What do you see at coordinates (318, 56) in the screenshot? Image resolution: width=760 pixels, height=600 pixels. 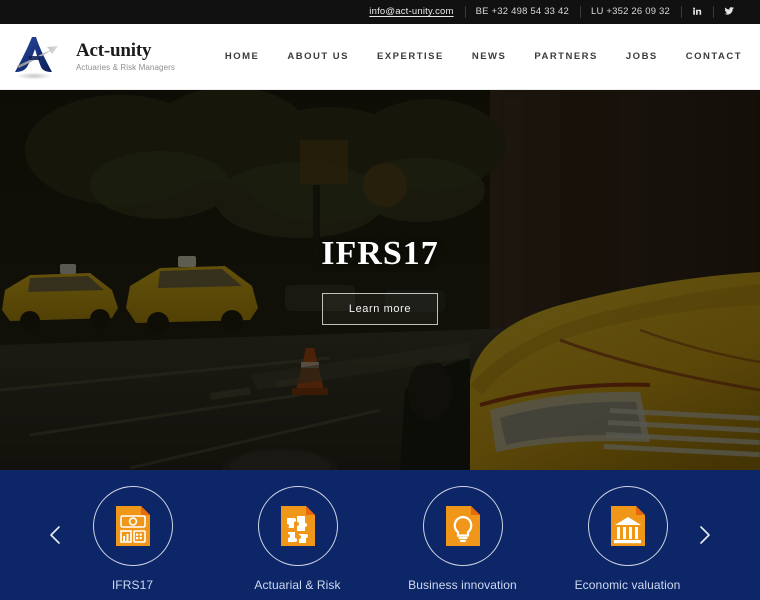 I see `nav-item-about-us: ABOUT US` at bounding box center [318, 56].